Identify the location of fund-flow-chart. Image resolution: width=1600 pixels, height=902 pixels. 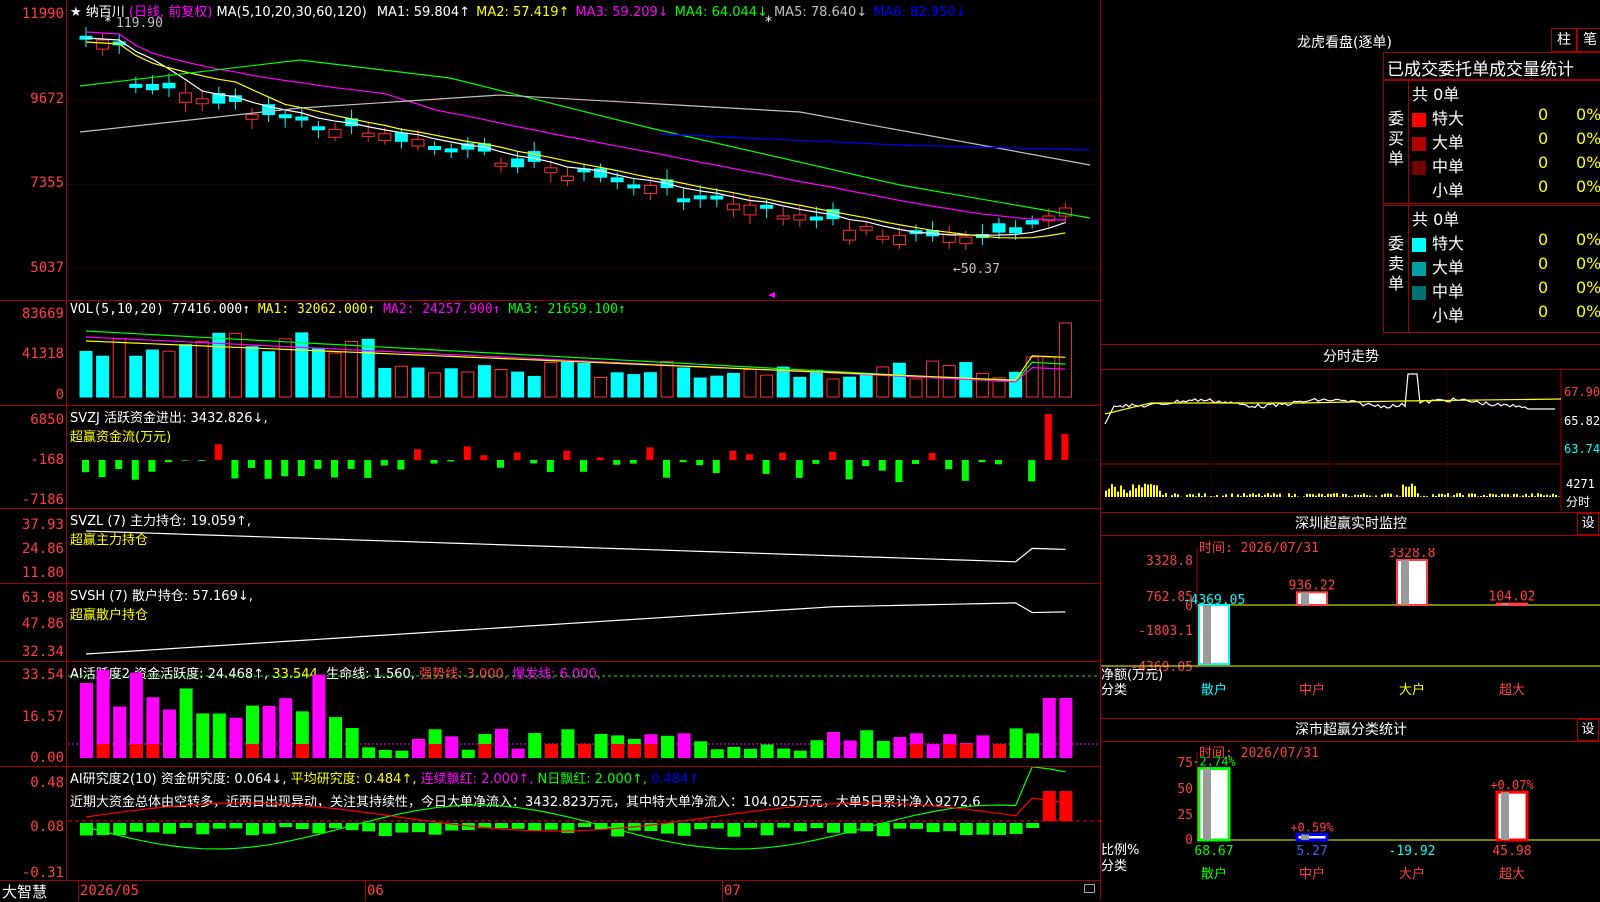
(550, 457).